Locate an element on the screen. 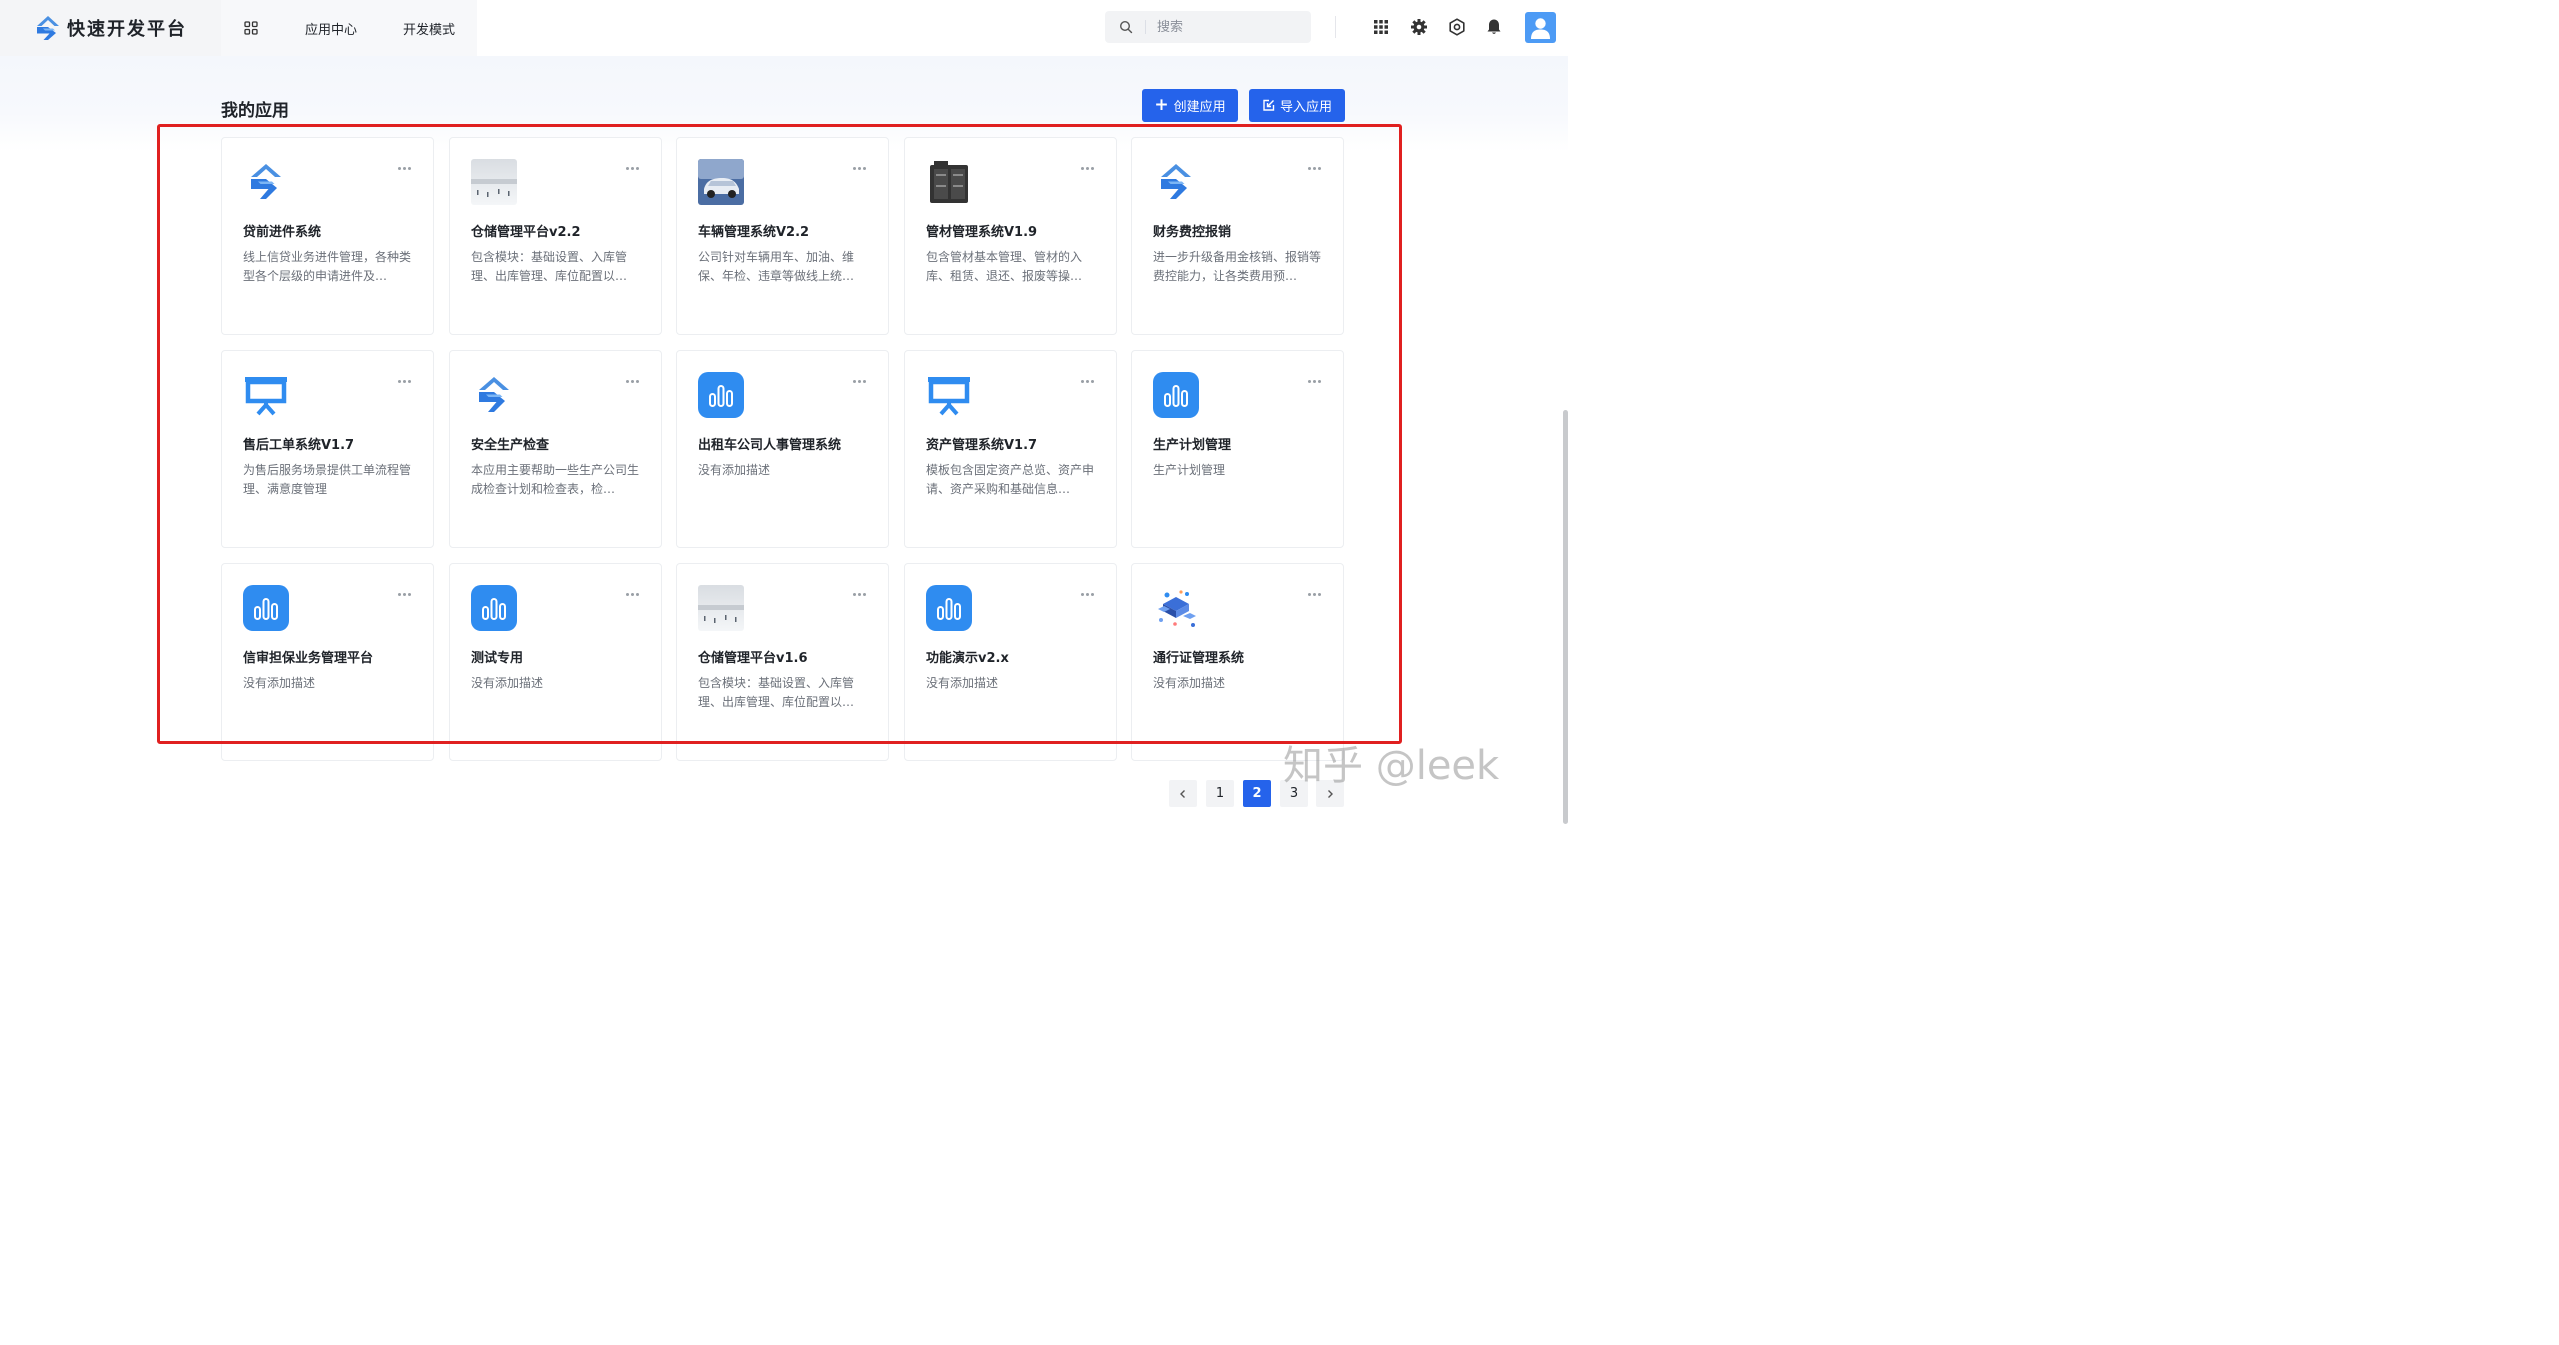  app-card: 出租车公司人事管理系统 没有添加描述 is located at coordinates (782, 449).